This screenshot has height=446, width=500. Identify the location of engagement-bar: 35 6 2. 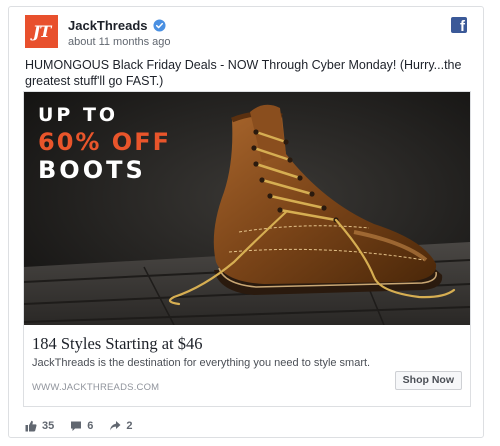
(87, 426).